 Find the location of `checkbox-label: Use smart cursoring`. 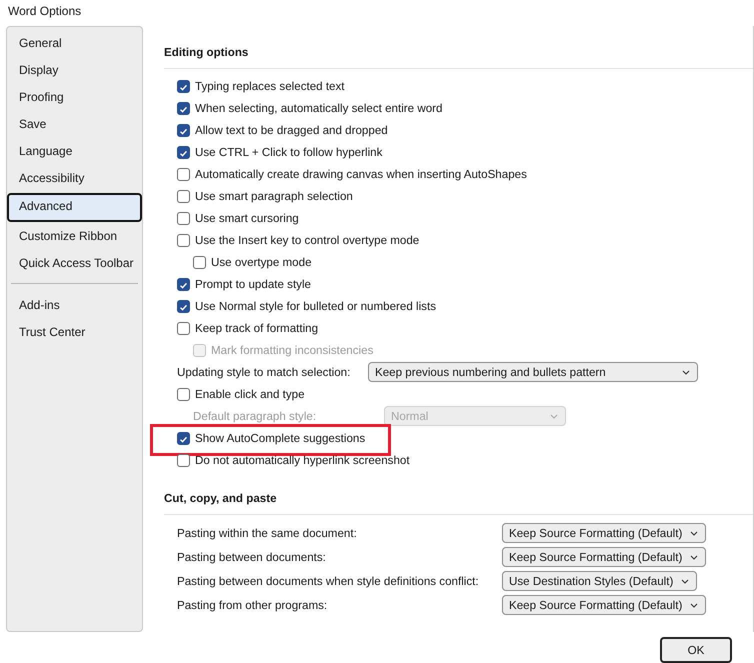

checkbox-label: Use smart cursoring is located at coordinates (247, 218).